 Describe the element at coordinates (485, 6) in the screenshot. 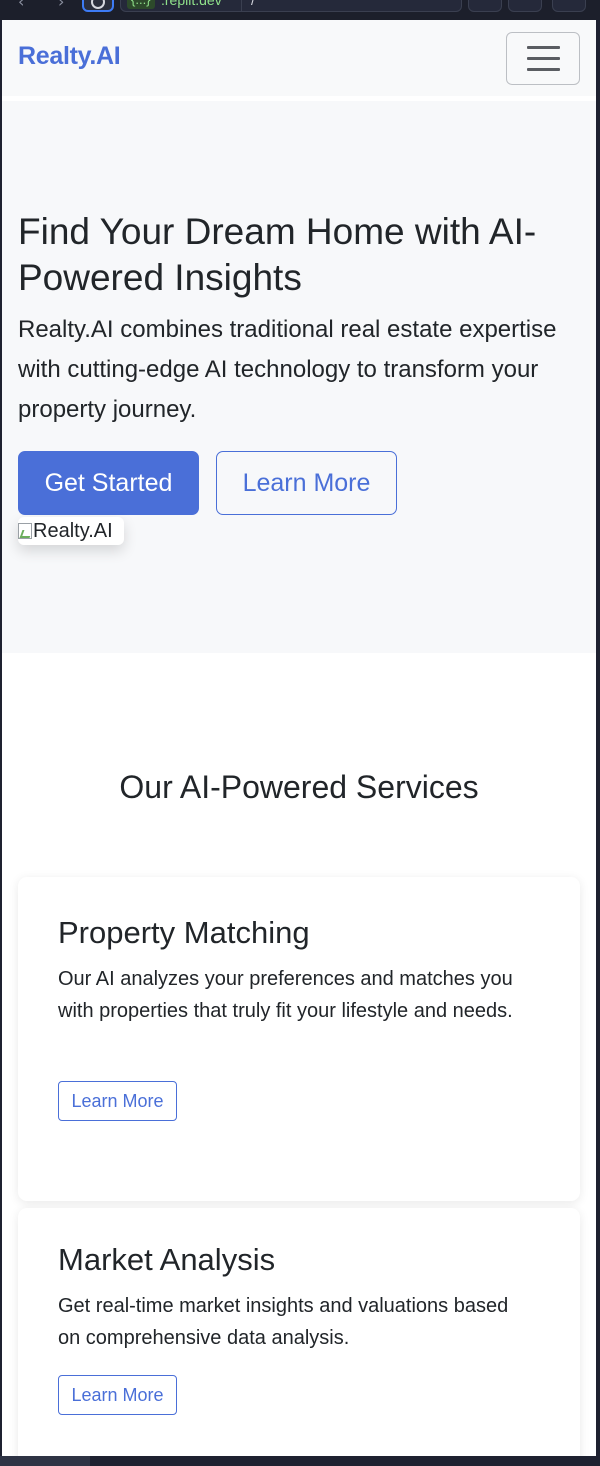

I see `devices-button` at that location.